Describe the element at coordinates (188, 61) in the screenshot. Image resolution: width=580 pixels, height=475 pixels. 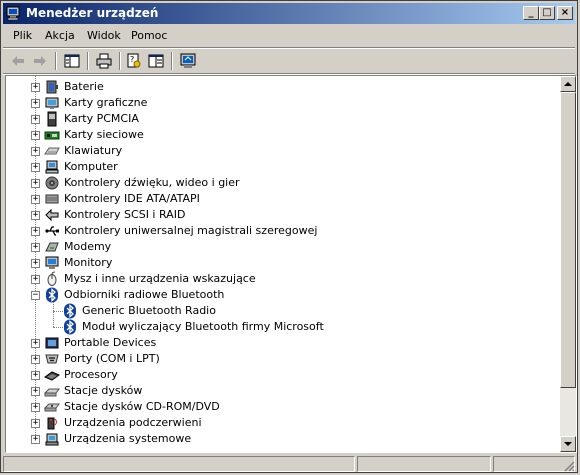
I see `scan-hardware-icon` at that location.